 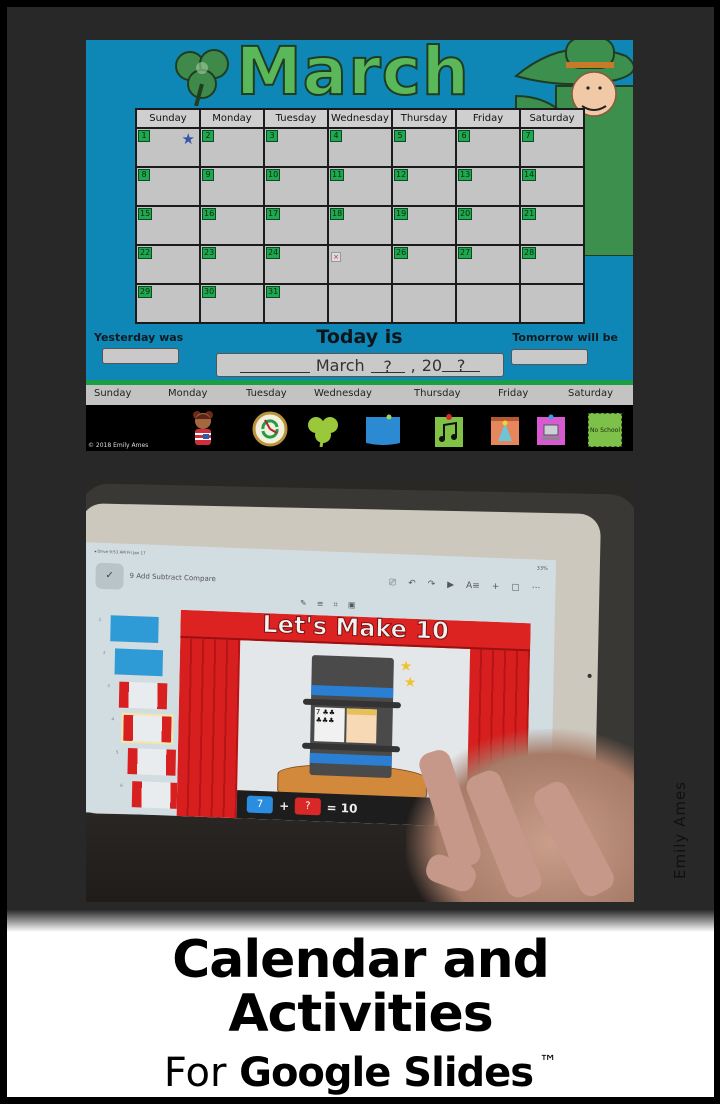 I want to click on thumbnail-number: 3, so click(x=108, y=686).